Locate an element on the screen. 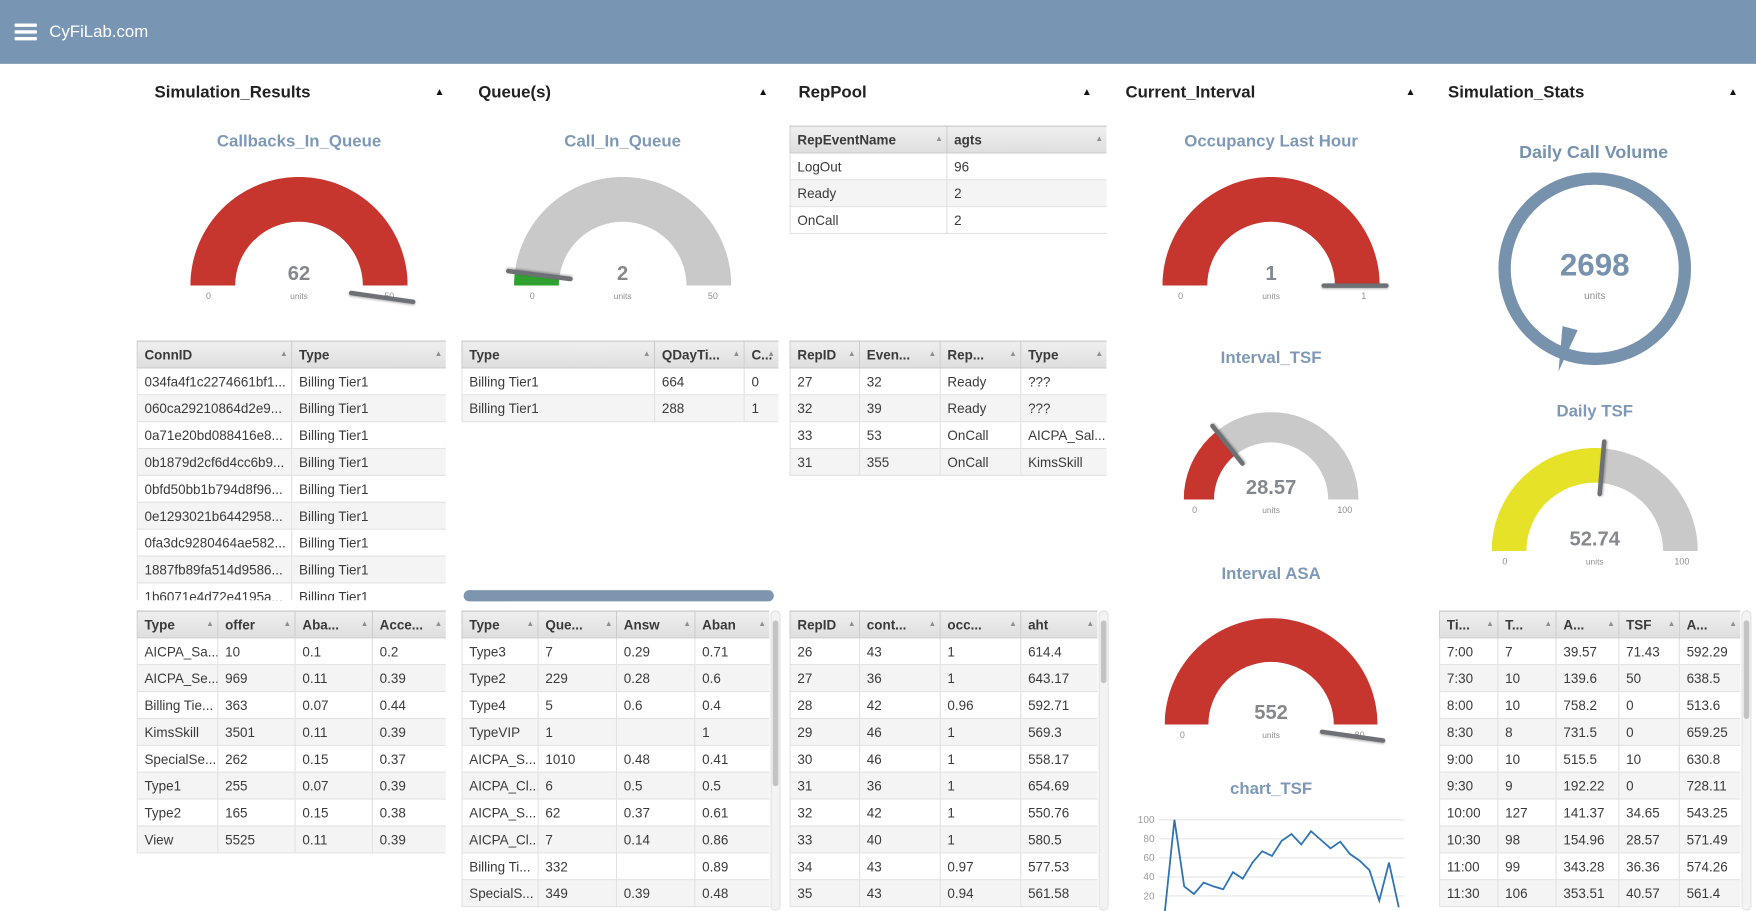 This screenshot has height=911, width=1756. table-row: 11:00 99 343.28 36.36 574.26 is located at coordinates (1590, 866).